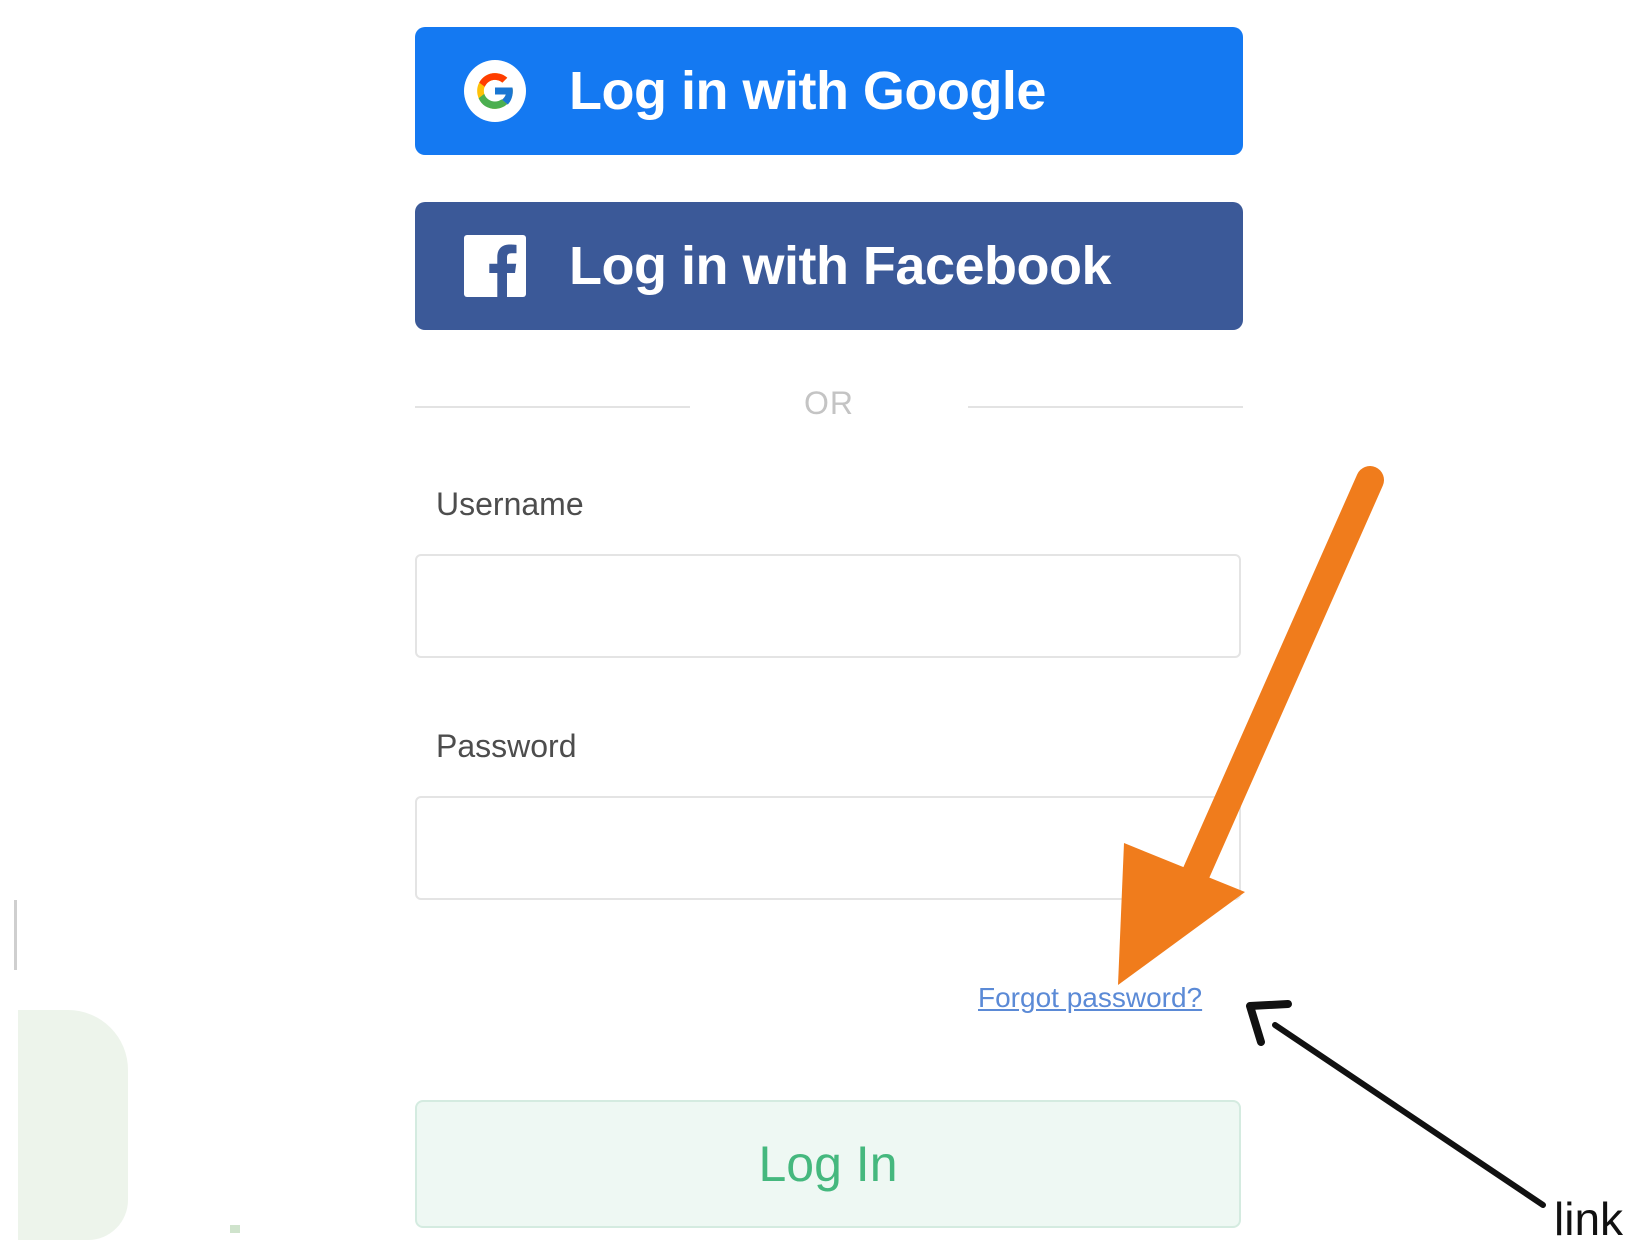 This screenshot has height=1243, width=1641. I want to click on login-button: Log In, so click(828, 1164).